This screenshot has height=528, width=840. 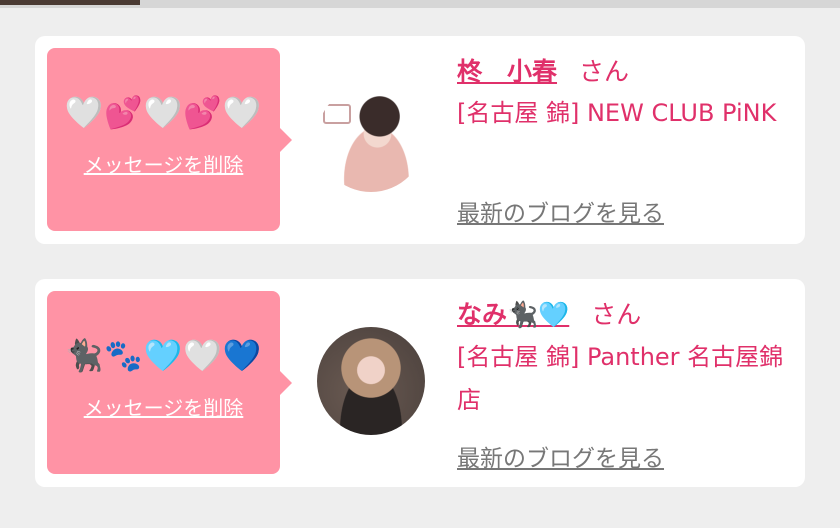 I want to click on message-text: 🐈‍⬛🐾🩵🤍💙, so click(x=163, y=356).